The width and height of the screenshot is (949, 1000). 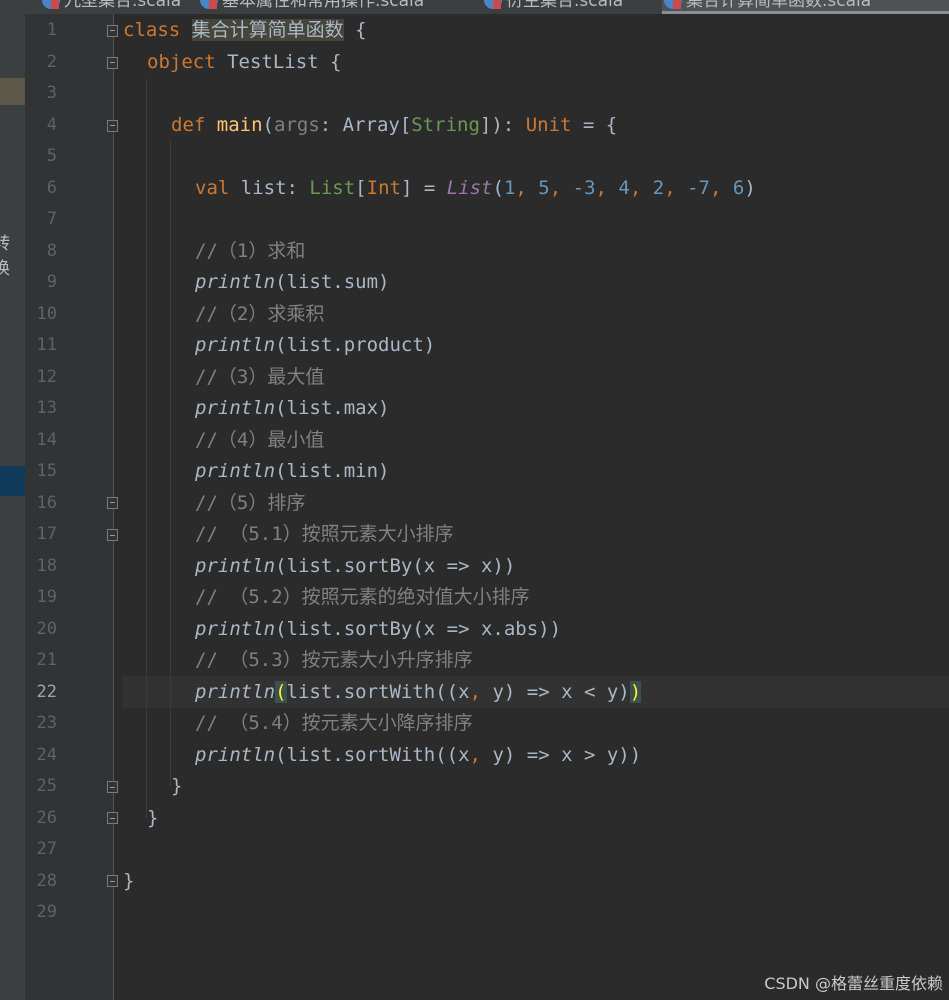 I want to click on line-number: 24, so click(x=41, y=755).